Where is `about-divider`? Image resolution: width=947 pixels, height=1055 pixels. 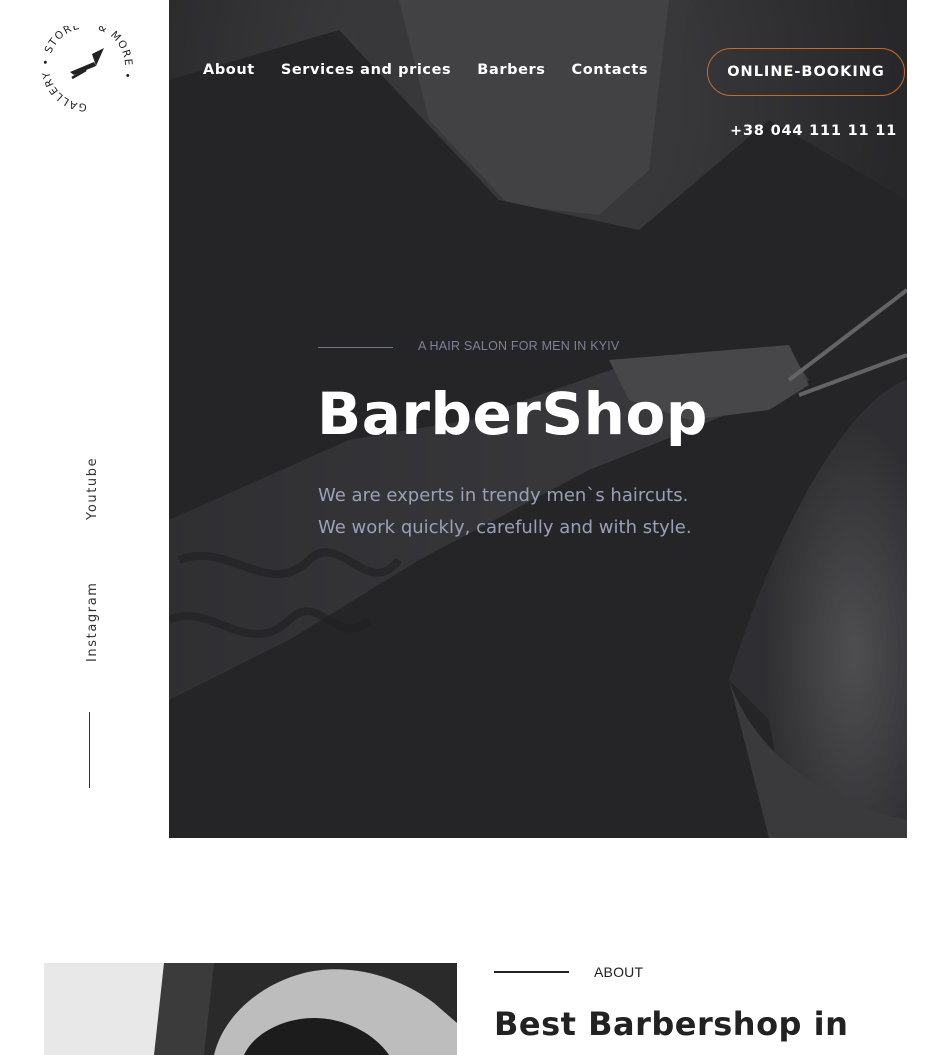
about-divider is located at coordinates (531, 972).